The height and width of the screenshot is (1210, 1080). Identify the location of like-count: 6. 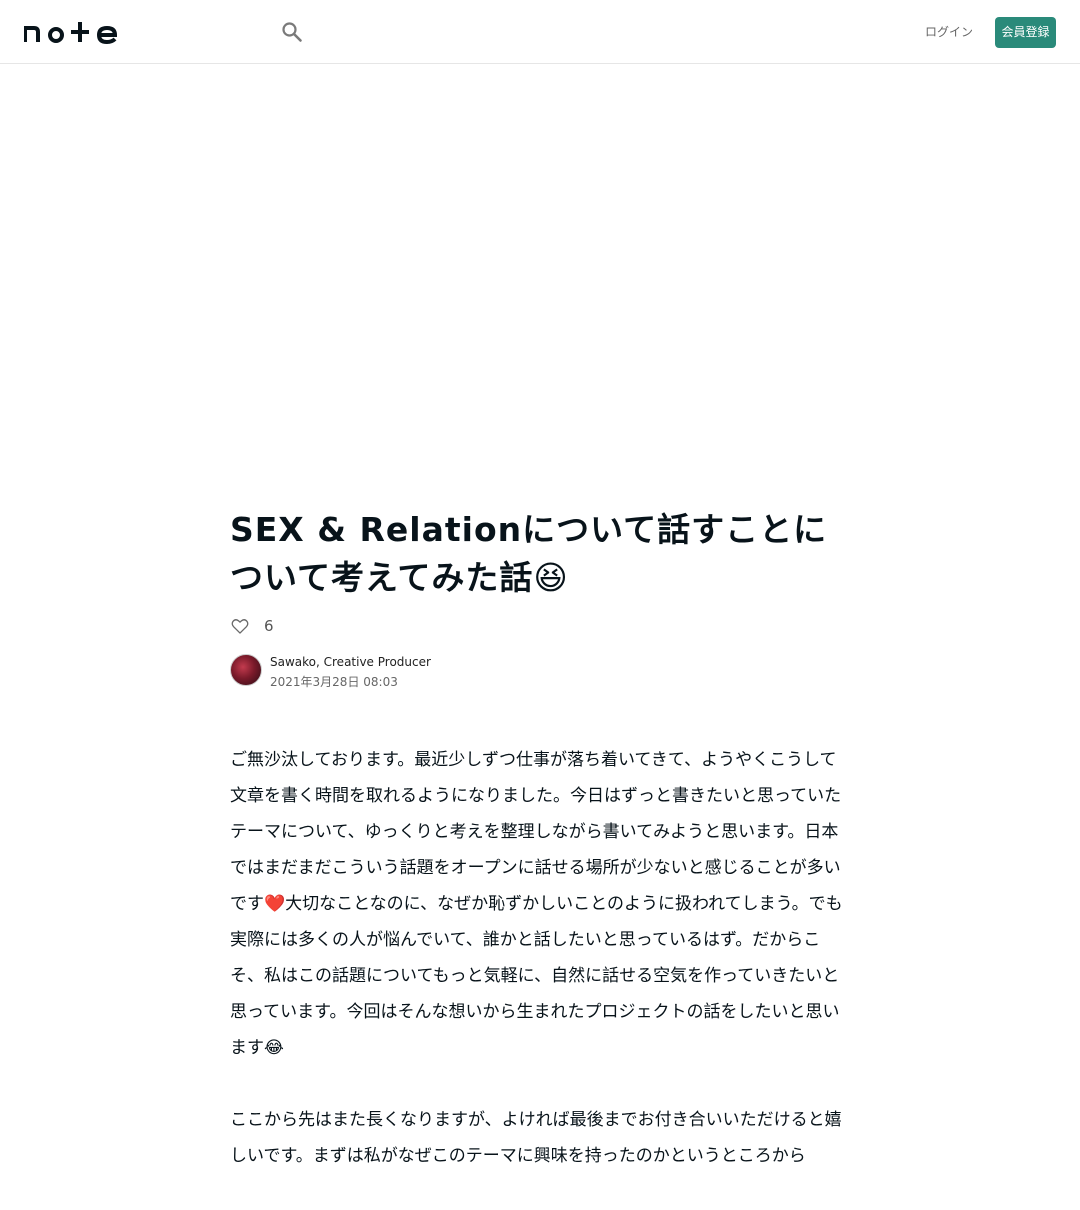
(269, 626).